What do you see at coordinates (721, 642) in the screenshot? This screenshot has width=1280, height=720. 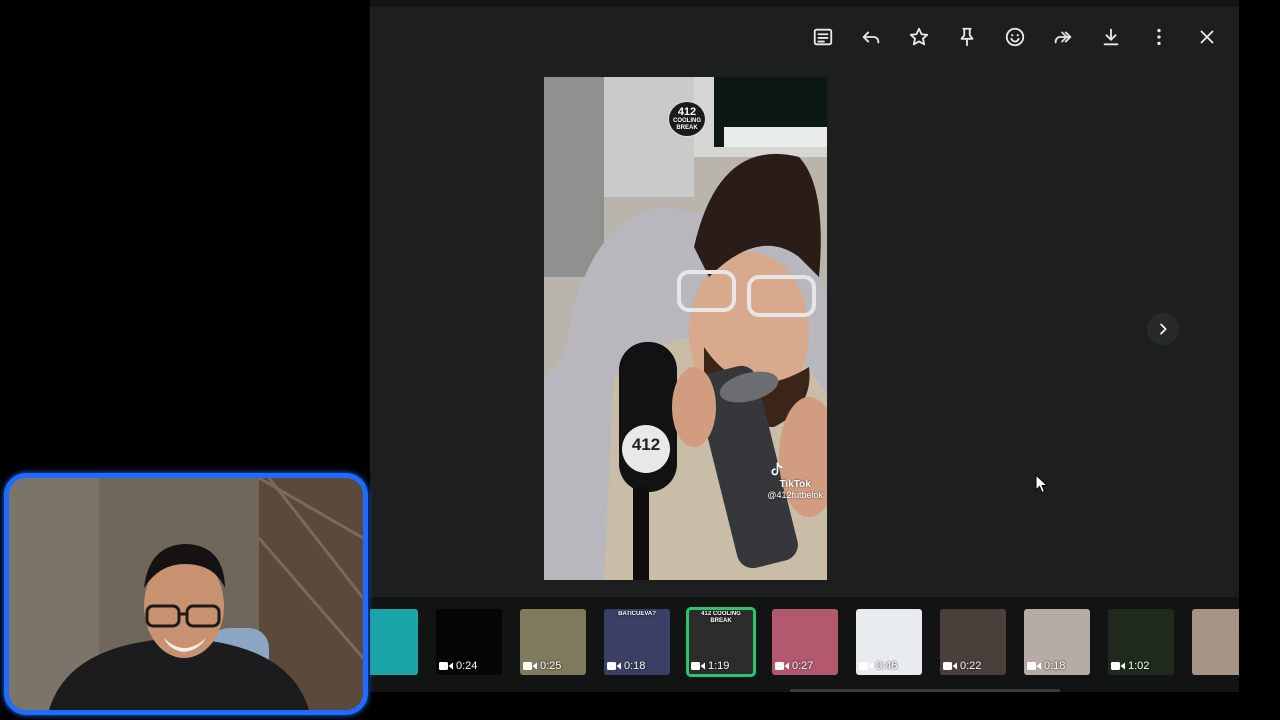 I see `thumbnail-selected: 412 COOLING BREAK 1:19` at bounding box center [721, 642].